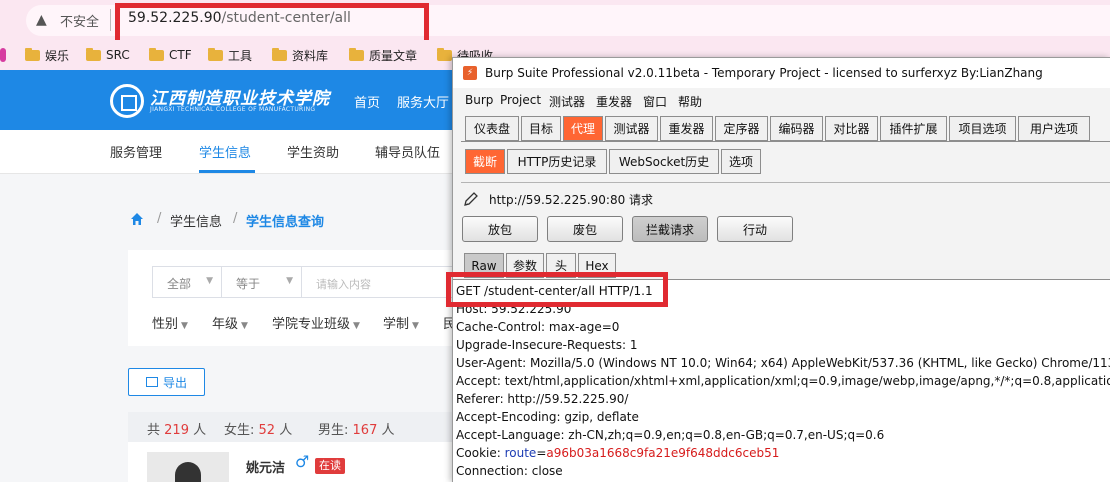  Describe the element at coordinates (571, 200) in the screenshot. I see `request-target-label: http://59.52.225.90:80 请求` at that location.